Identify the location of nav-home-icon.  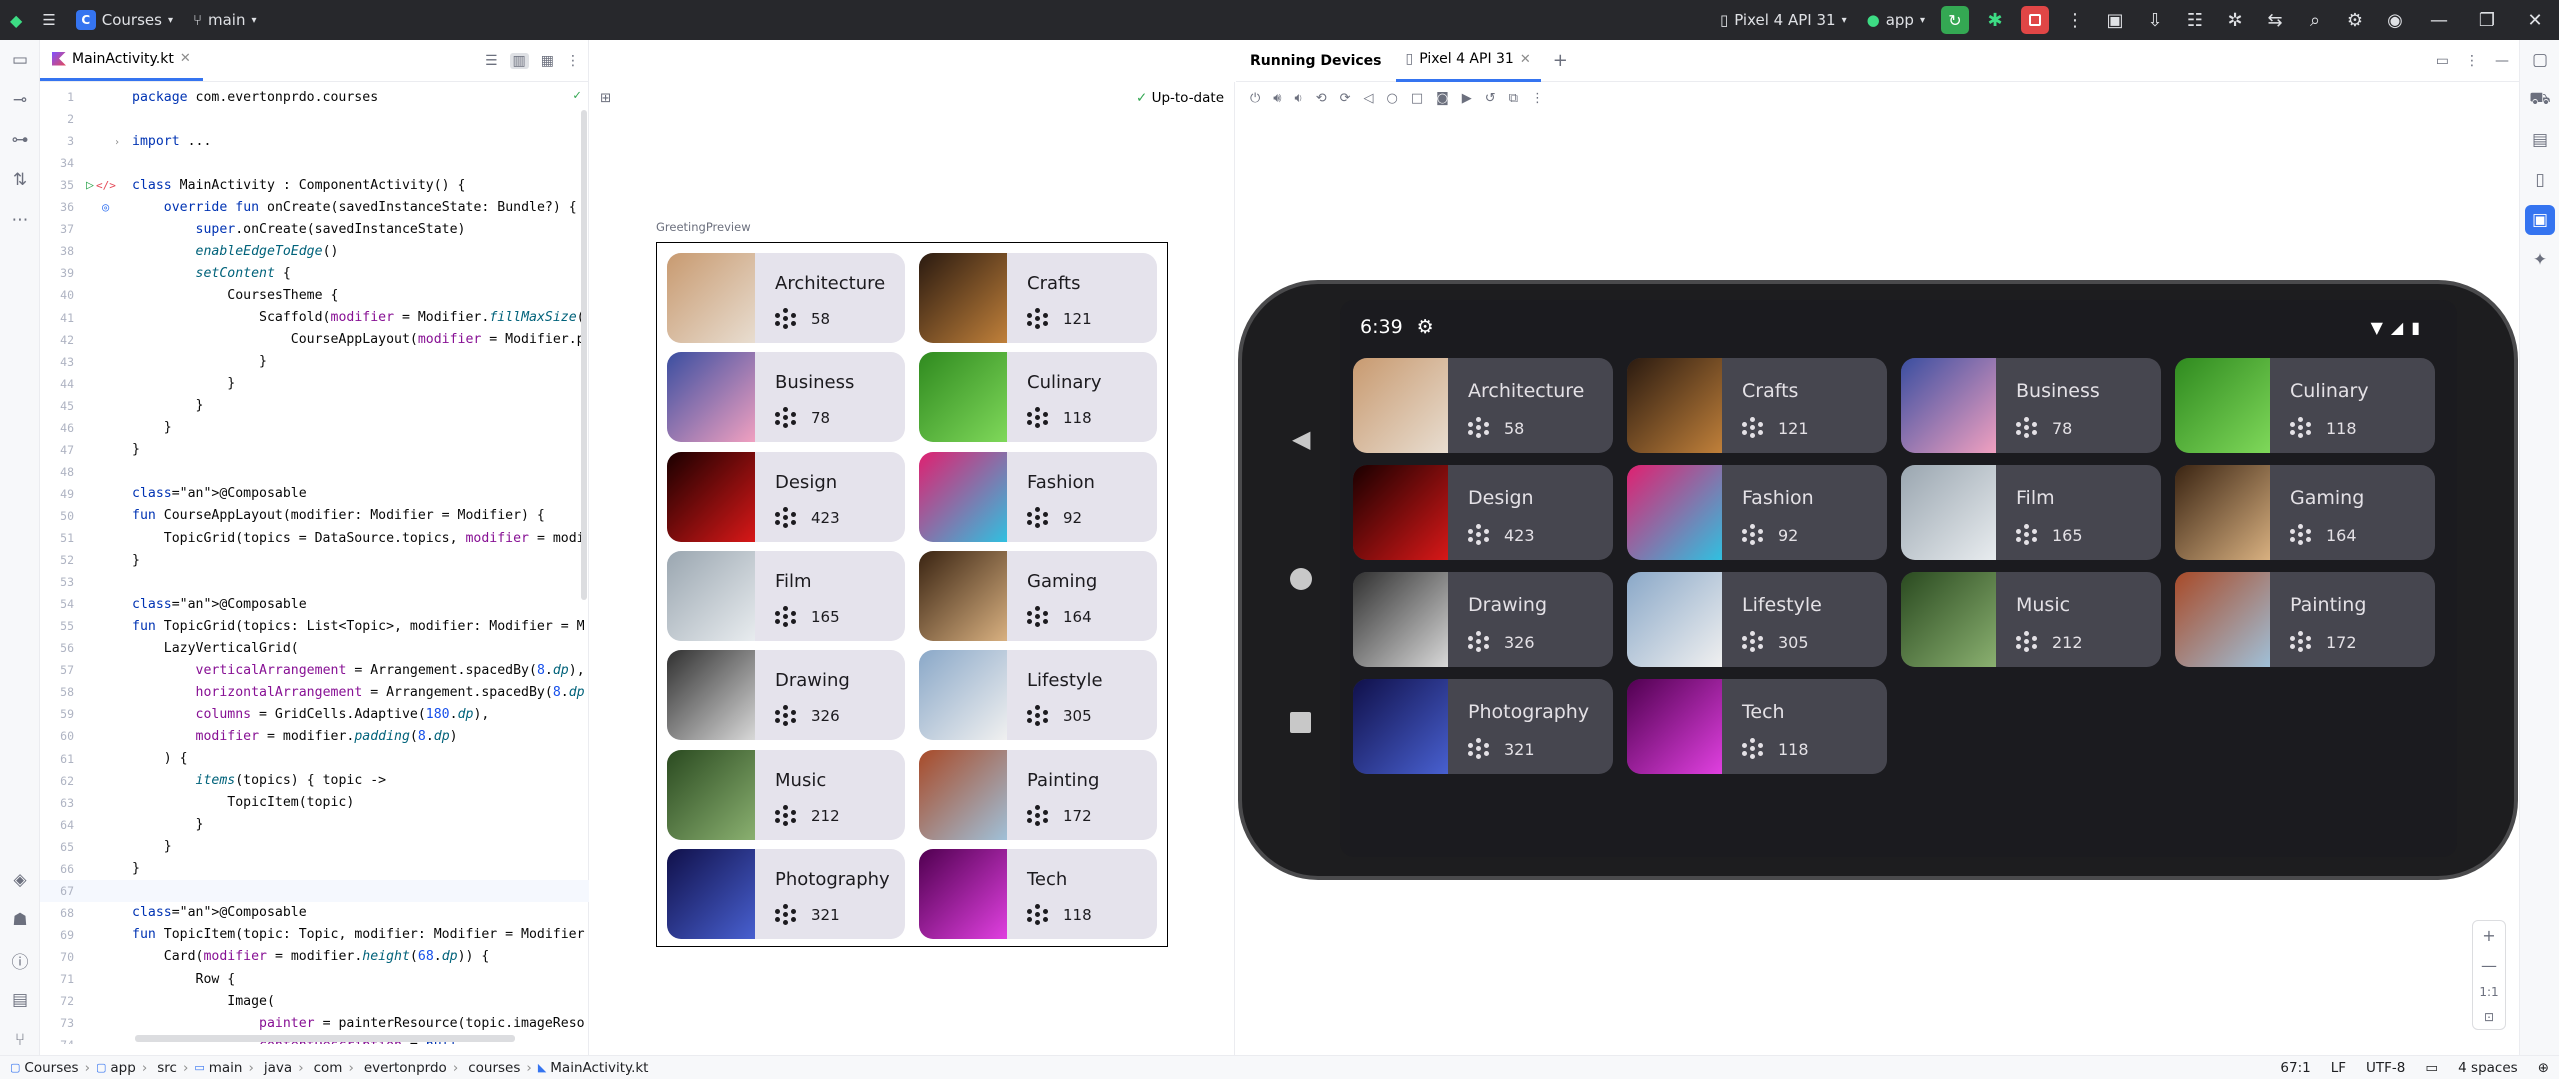
(1301, 579).